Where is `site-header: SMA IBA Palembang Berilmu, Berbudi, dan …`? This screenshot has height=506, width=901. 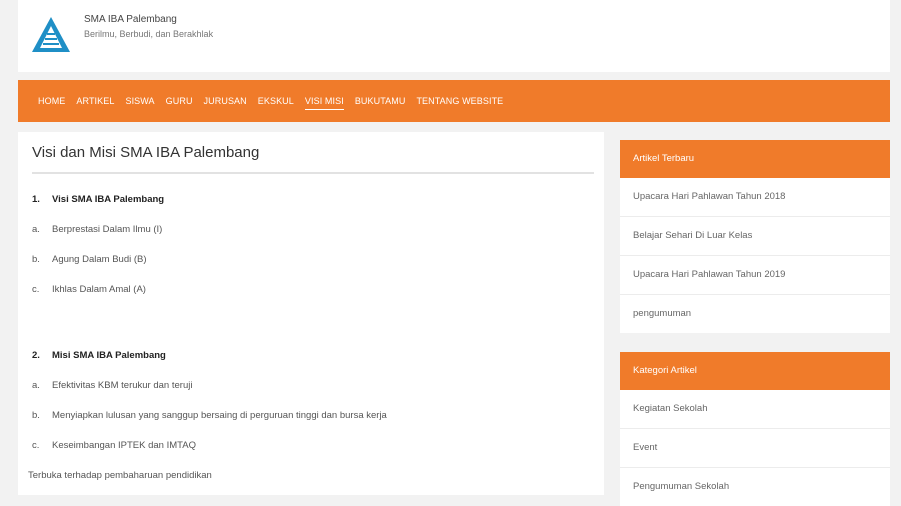 site-header: SMA IBA Palembang Berilmu, Berbudi, dan … is located at coordinates (454, 36).